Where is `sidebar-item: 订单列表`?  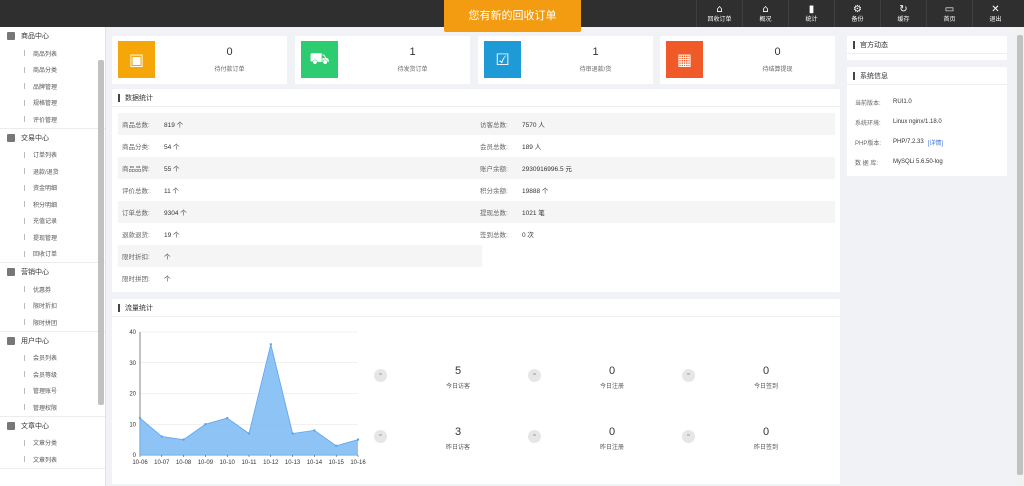 sidebar-item: 订单列表 is located at coordinates (52, 155).